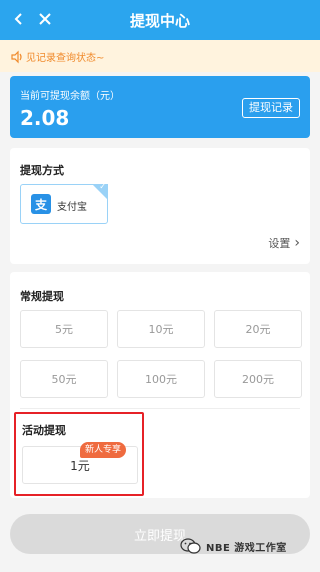 Image resolution: width=320 pixels, height=572 pixels. I want to click on wechat-icon, so click(191, 546).